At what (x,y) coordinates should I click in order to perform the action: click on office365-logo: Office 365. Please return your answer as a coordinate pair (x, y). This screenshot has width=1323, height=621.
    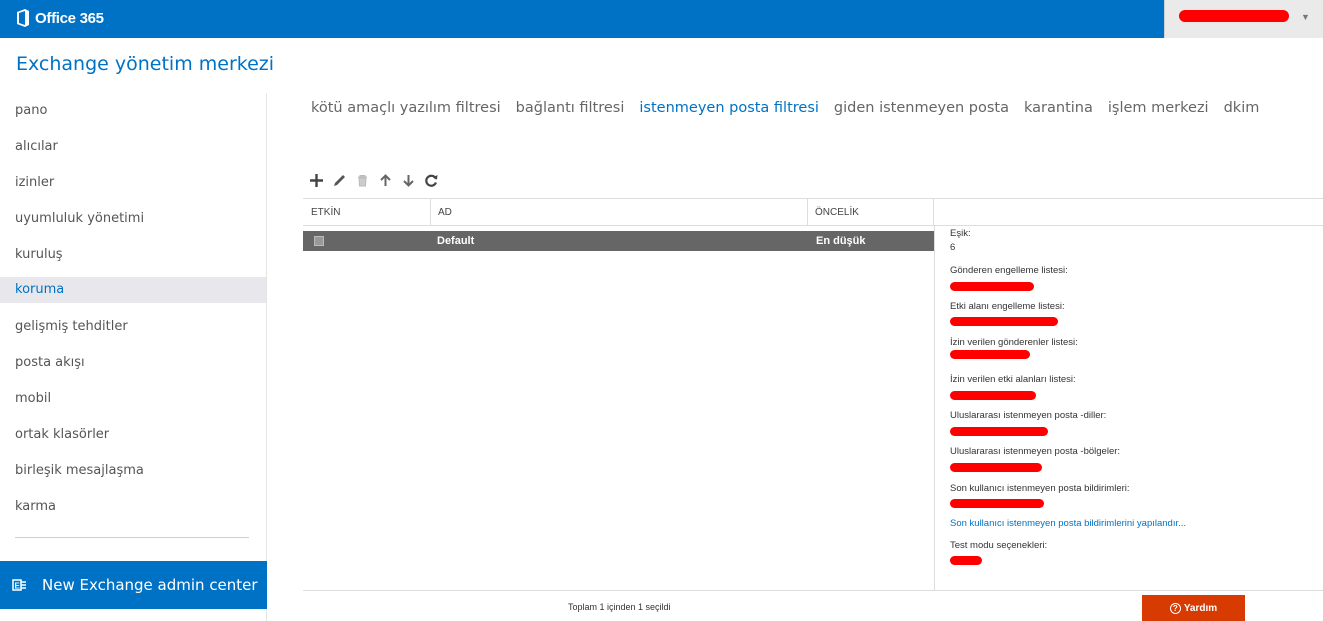
    Looking at the image, I should click on (60, 18).